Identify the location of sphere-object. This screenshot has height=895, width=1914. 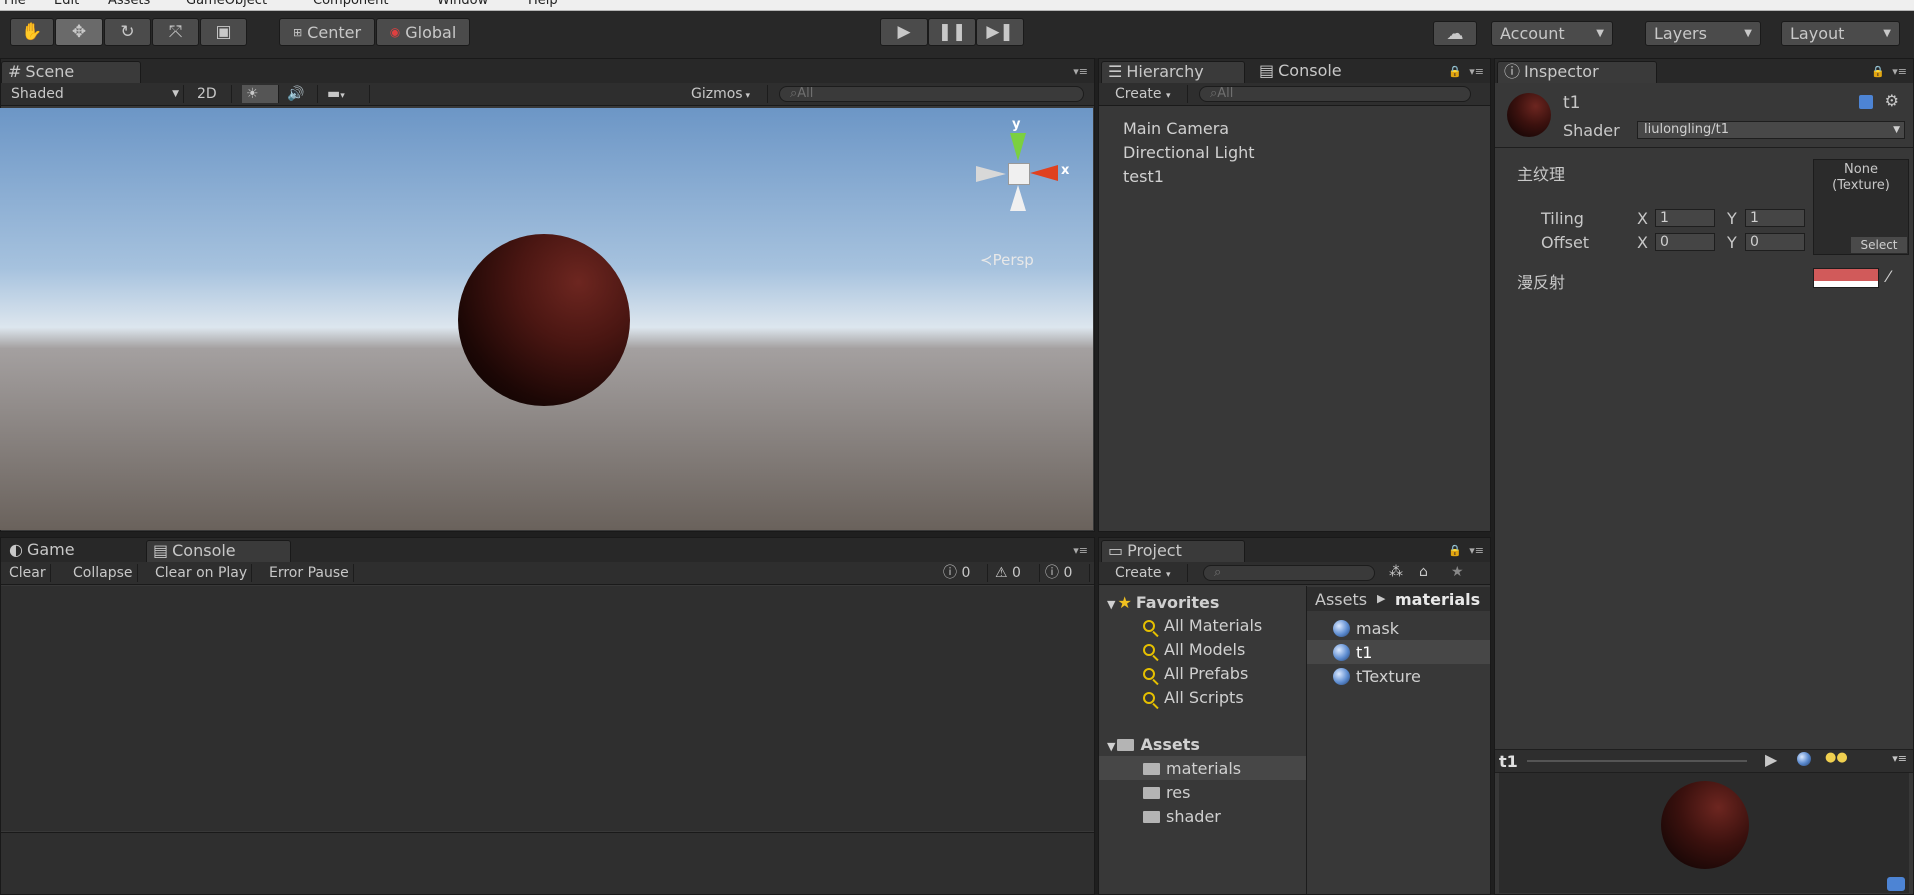
(544, 320).